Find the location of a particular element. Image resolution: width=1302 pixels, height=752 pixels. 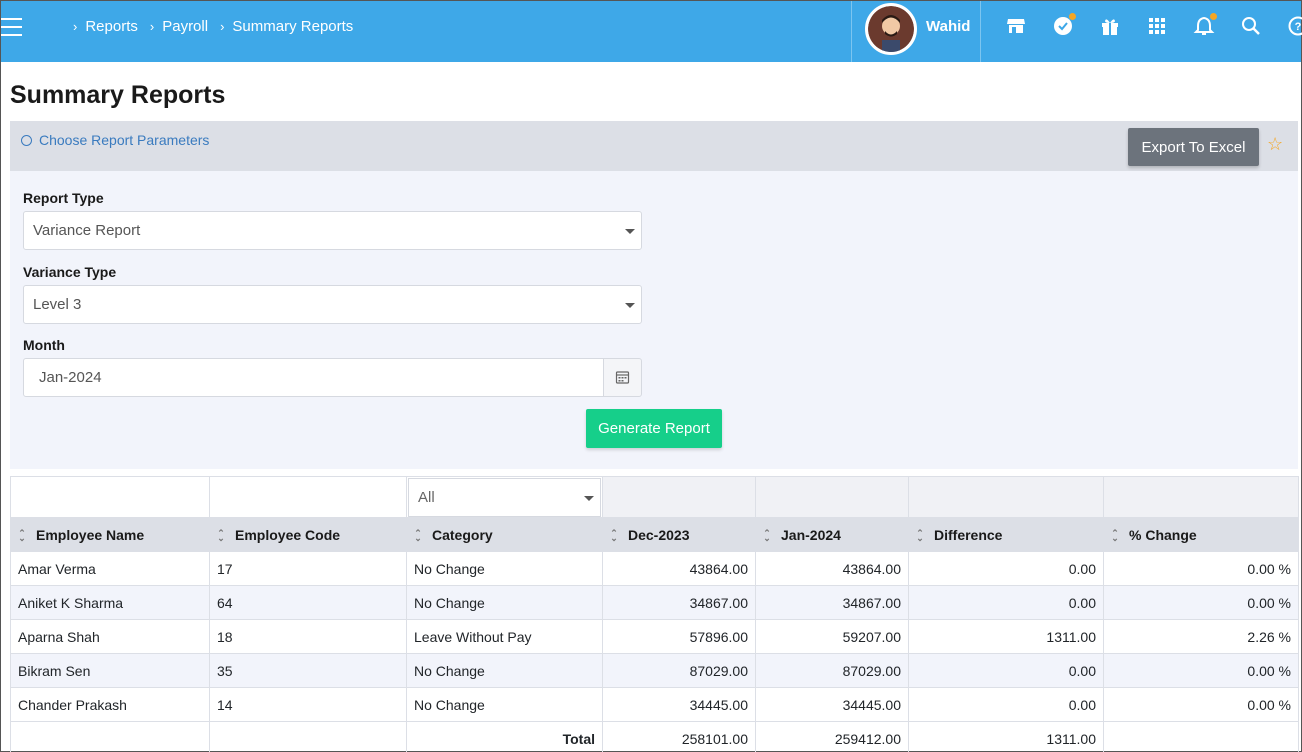

cell-dec-2023: 34445.00 is located at coordinates (679, 704).